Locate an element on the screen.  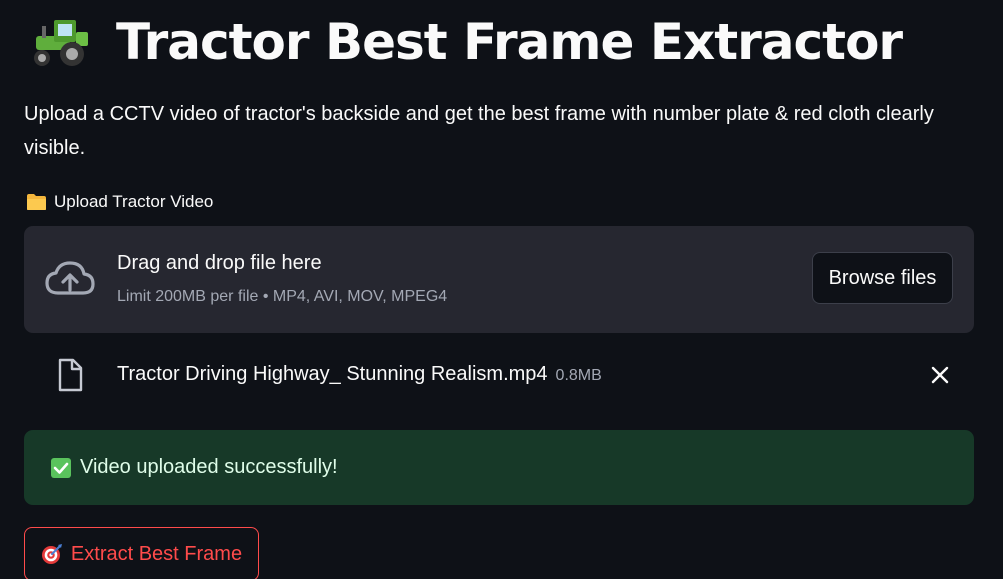
dropzone-title: Drag and drop file here is located at coordinates (219, 263).